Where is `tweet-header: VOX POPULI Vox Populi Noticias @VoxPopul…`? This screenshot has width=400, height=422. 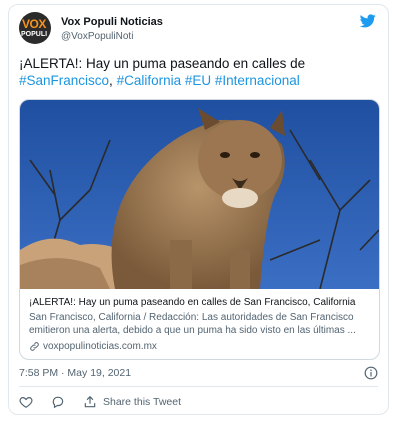 tweet-header: VOX POPULI Vox Populi Noticias @VoxPopul… is located at coordinates (198, 31).